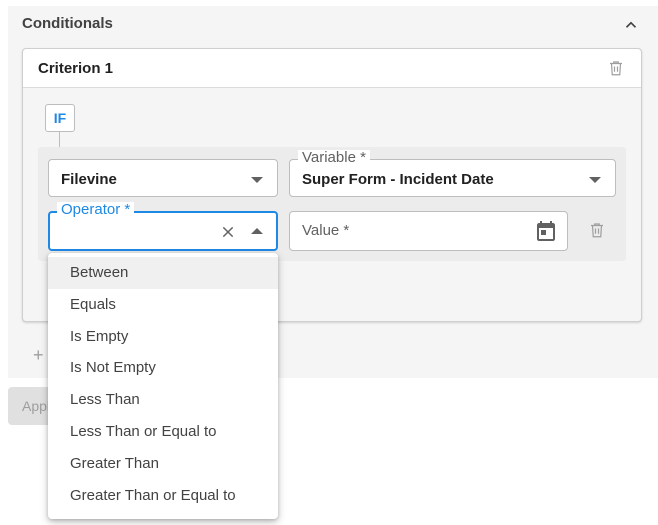 The width and height of the screenshot is (658, 525). What do you see at coordinates (59, 139) in the screenshot?
I see `if-connector` at bounding box center [59, 139].